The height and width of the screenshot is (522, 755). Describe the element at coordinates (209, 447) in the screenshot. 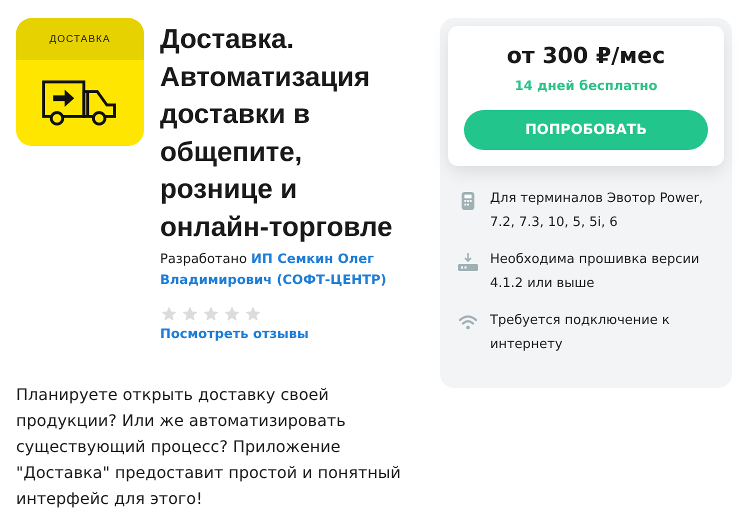

I see `app-description: Планируете открыть доставку своей продукции? Или же автоматизировать существующий процесс? Приложение "Доставка" предоставит простой и понятный интерфейс для этого!` at that location.